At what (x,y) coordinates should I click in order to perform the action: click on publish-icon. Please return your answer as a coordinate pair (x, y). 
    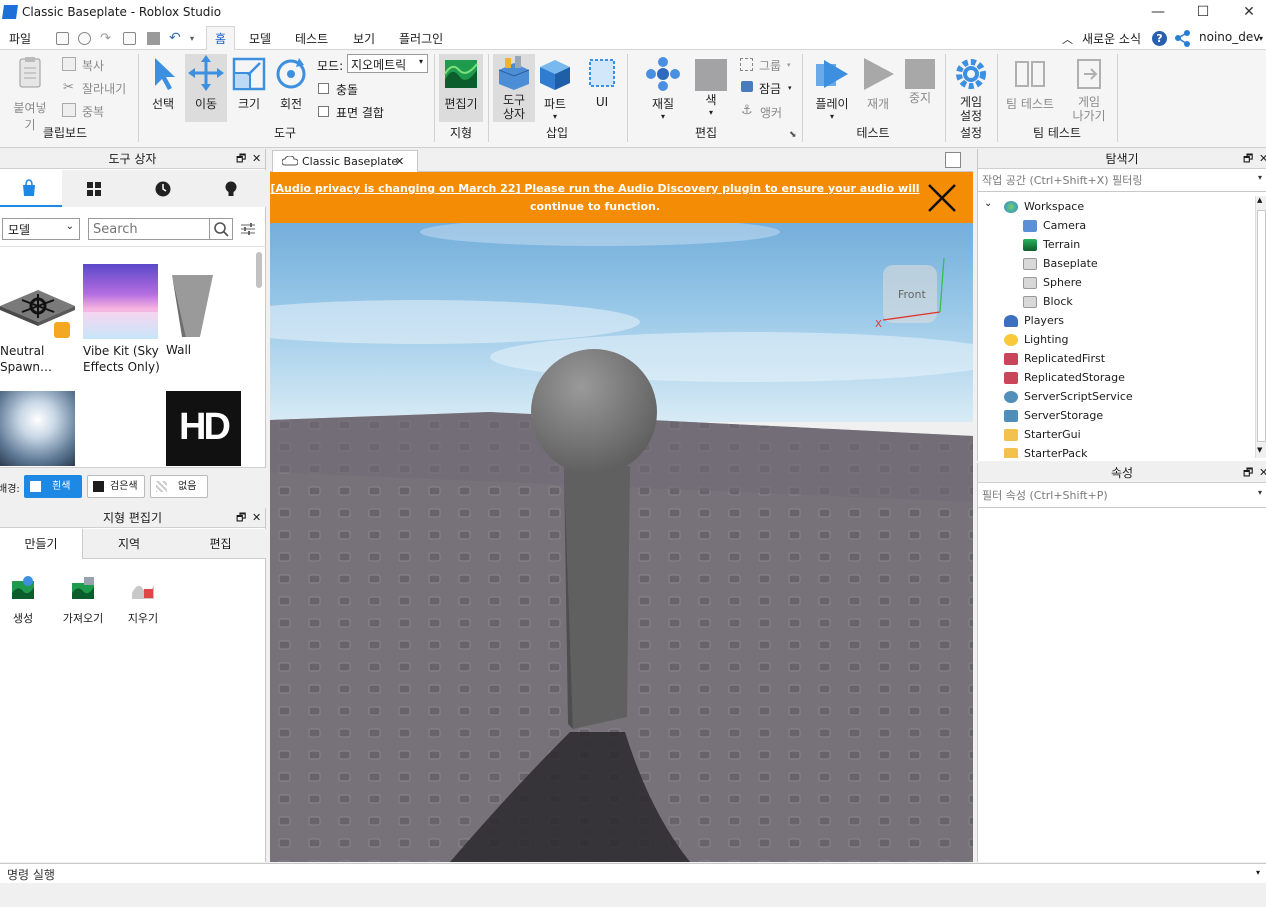
    Looking at the image, I should click on (129, 38).